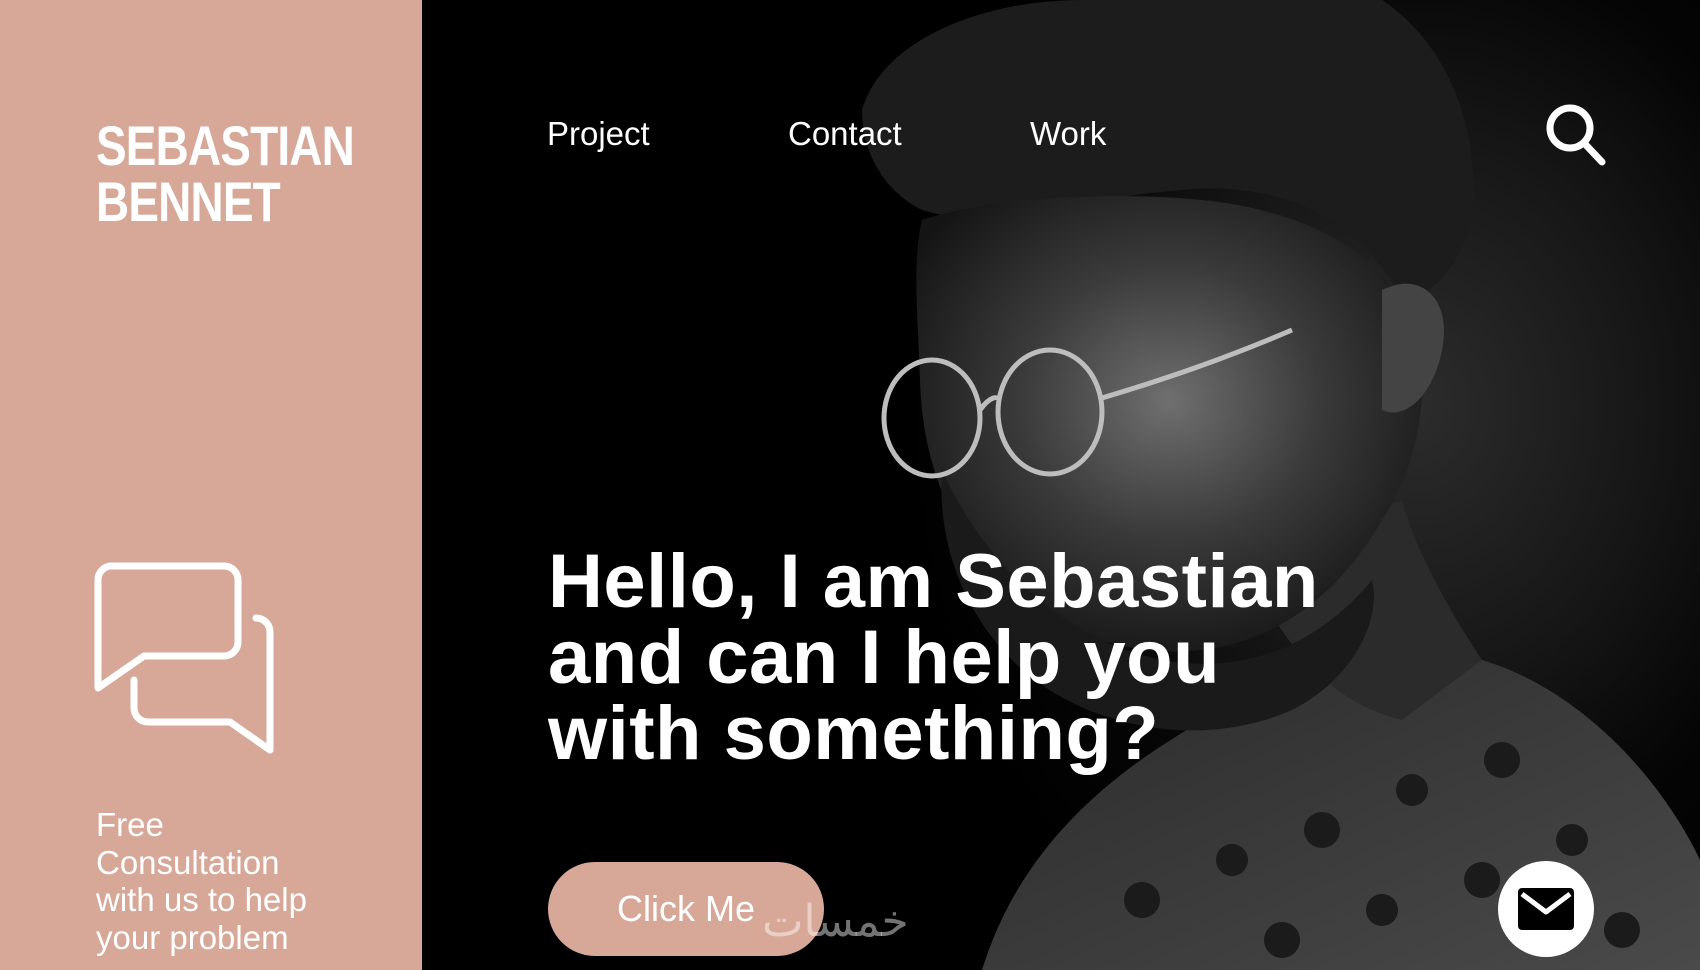  I want to click on nav-link-work: Work, so click(1068, 134).